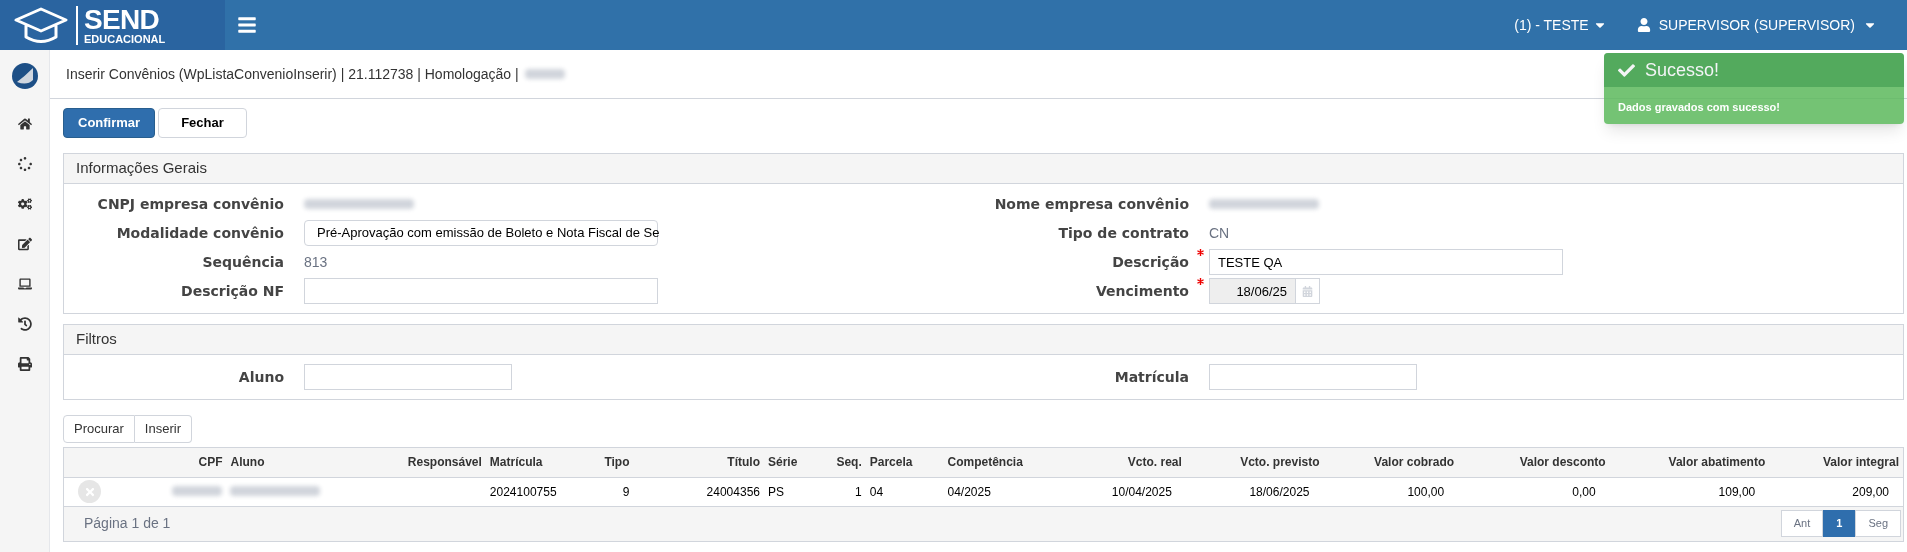  I want to click on table-cell: 24004356, so click(733, 491).